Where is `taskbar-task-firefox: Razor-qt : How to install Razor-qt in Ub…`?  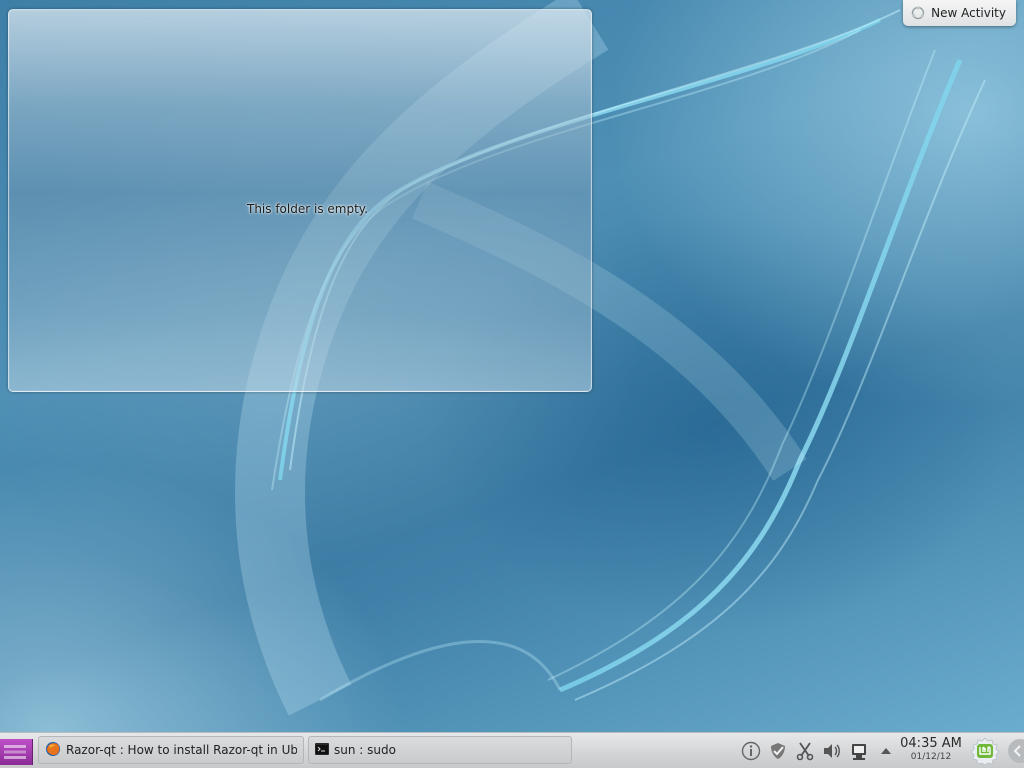 taskbar-task-firefox: Razor-qt : How to install Razor-qt in Ub… is located at coordinates (171, 750).